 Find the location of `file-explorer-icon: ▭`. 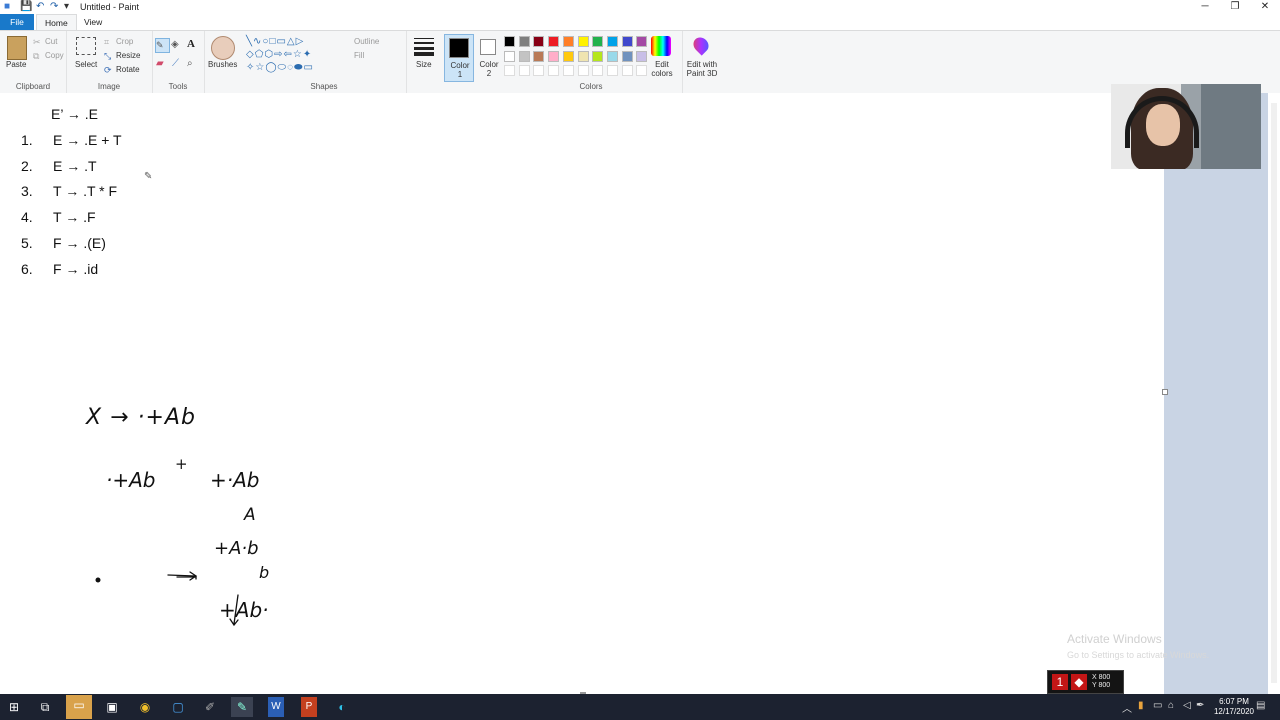

file-explorer-icon: ▭ is located at coordinates (79, 707).